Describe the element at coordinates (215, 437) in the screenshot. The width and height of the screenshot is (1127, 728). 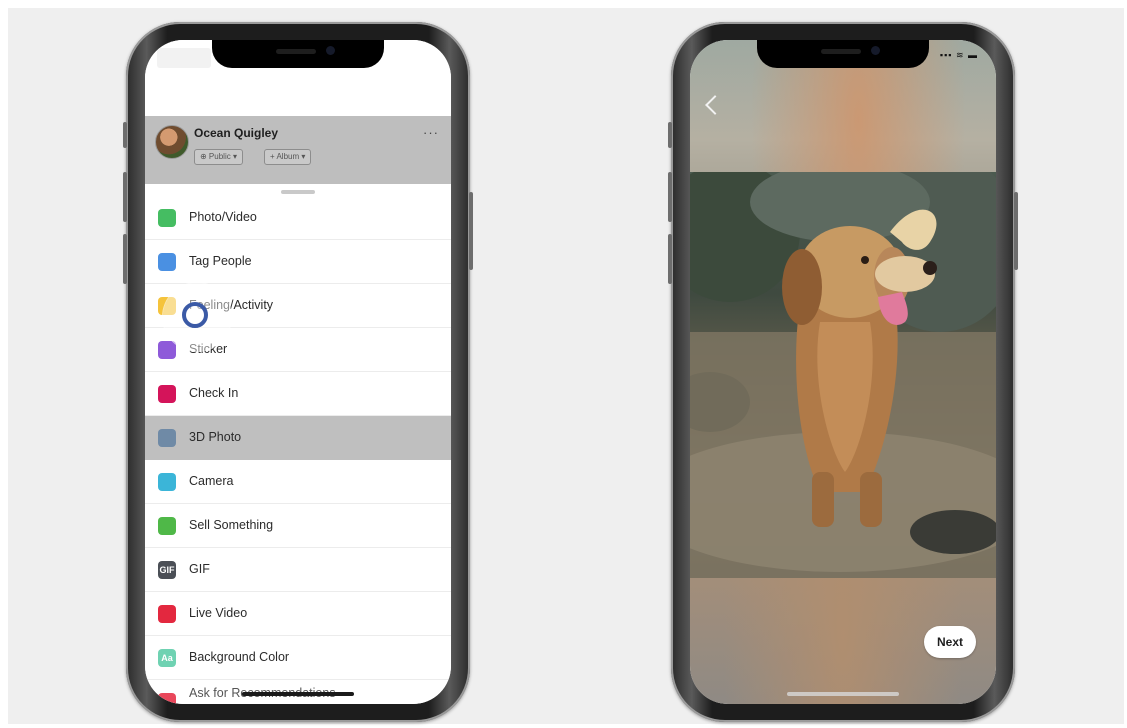
I see `menu-item-label: 3D Photo` at that location.